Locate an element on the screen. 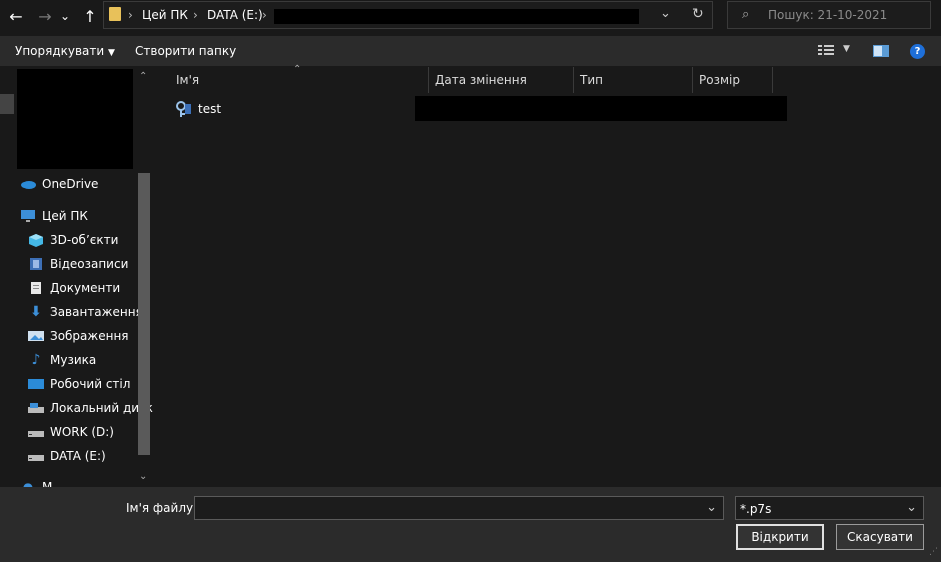  sidebar-item-label: Музика is located at coordinates (73, 360).